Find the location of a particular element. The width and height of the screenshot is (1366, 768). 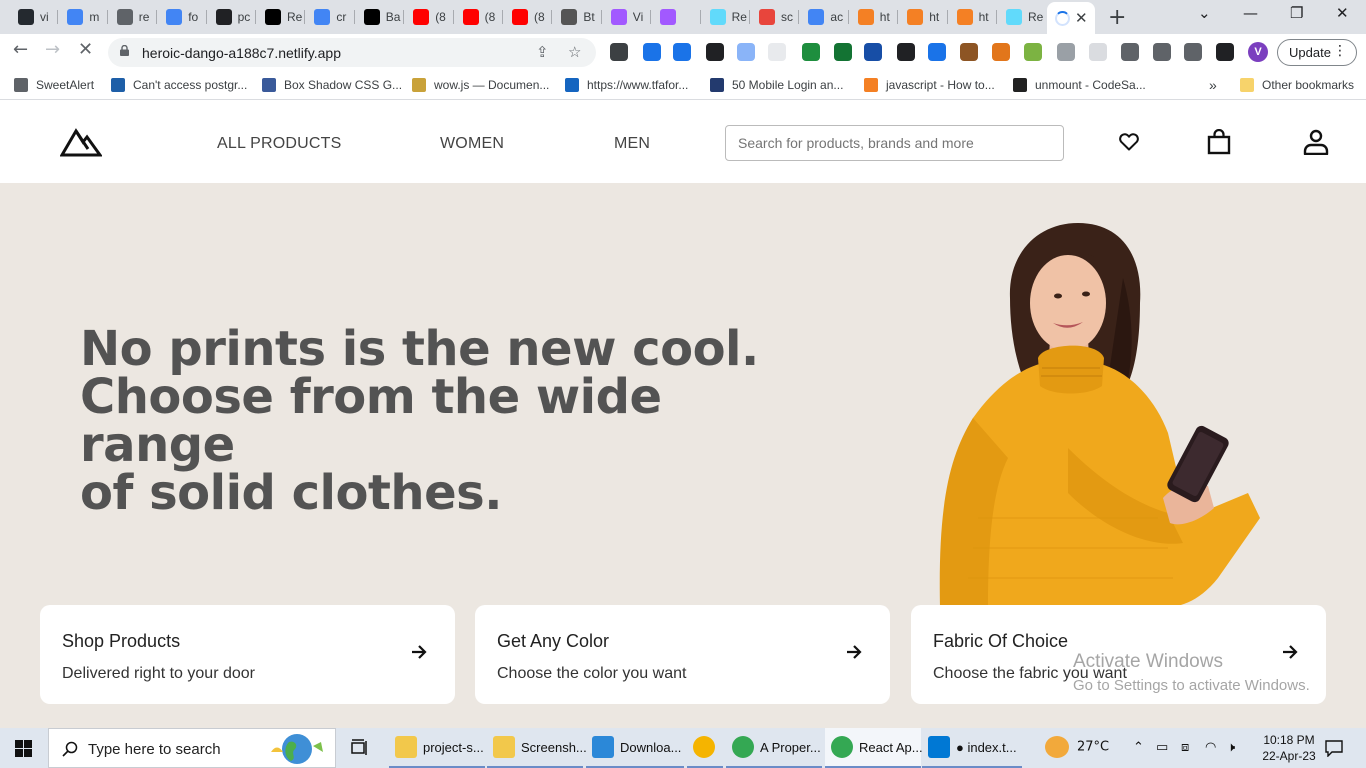

extension-photo-icon is located at coordinates (746, 52).